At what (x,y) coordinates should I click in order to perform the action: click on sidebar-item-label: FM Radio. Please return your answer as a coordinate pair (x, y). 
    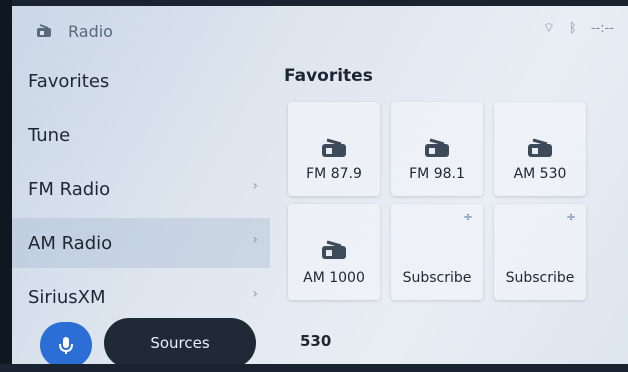
    Looking at the image, I should click on (69, 189).